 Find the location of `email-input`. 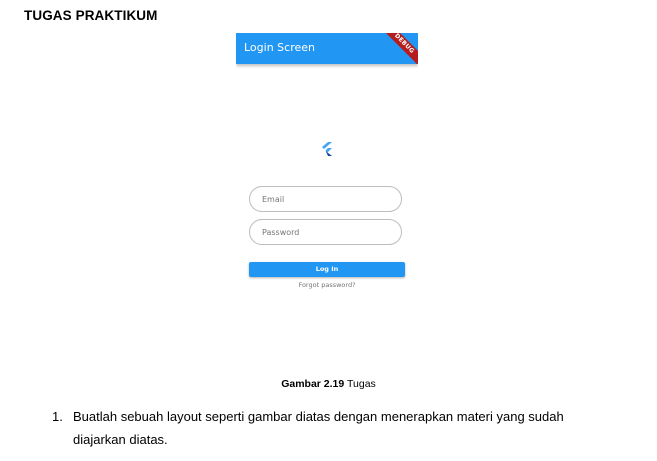

email-input is located at coordinates (325, 199).